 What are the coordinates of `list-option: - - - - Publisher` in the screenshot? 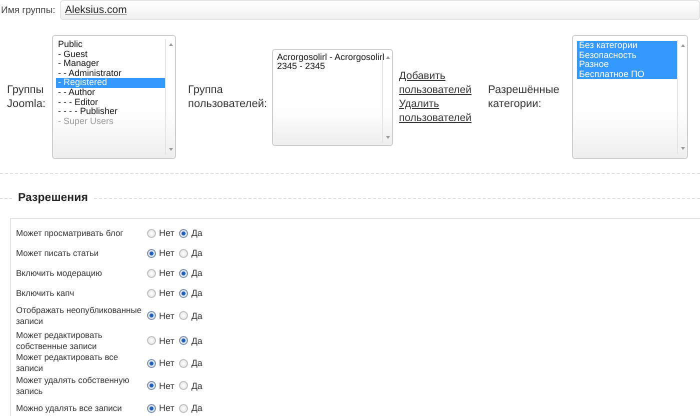 It's located at (110, 112).